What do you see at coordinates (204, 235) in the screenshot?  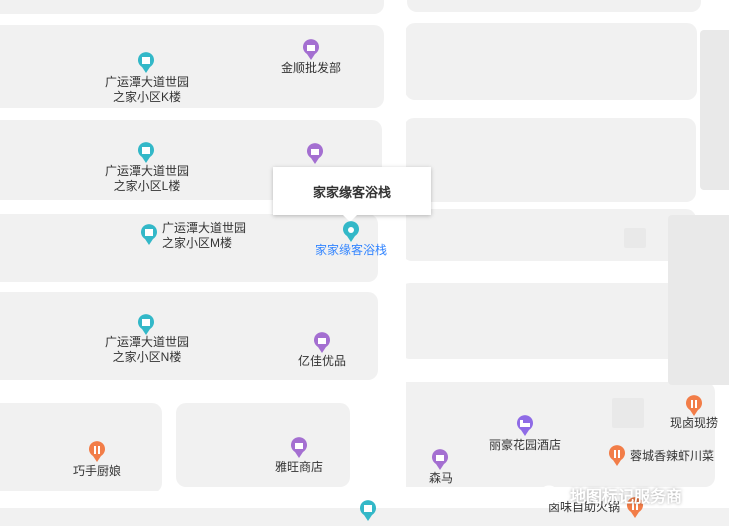 I see `poi-label: 广运潭大道世园 之家小区M楼` at bounding box center [204, 235].